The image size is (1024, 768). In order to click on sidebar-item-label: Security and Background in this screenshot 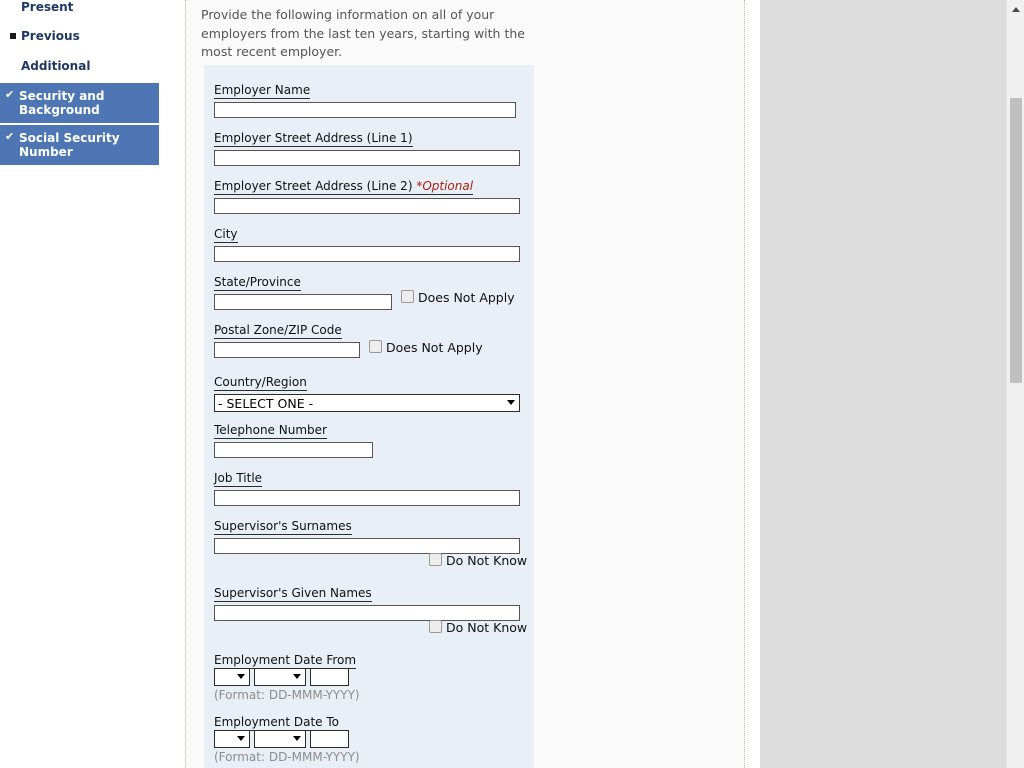, I will do `click(62, 103)`.